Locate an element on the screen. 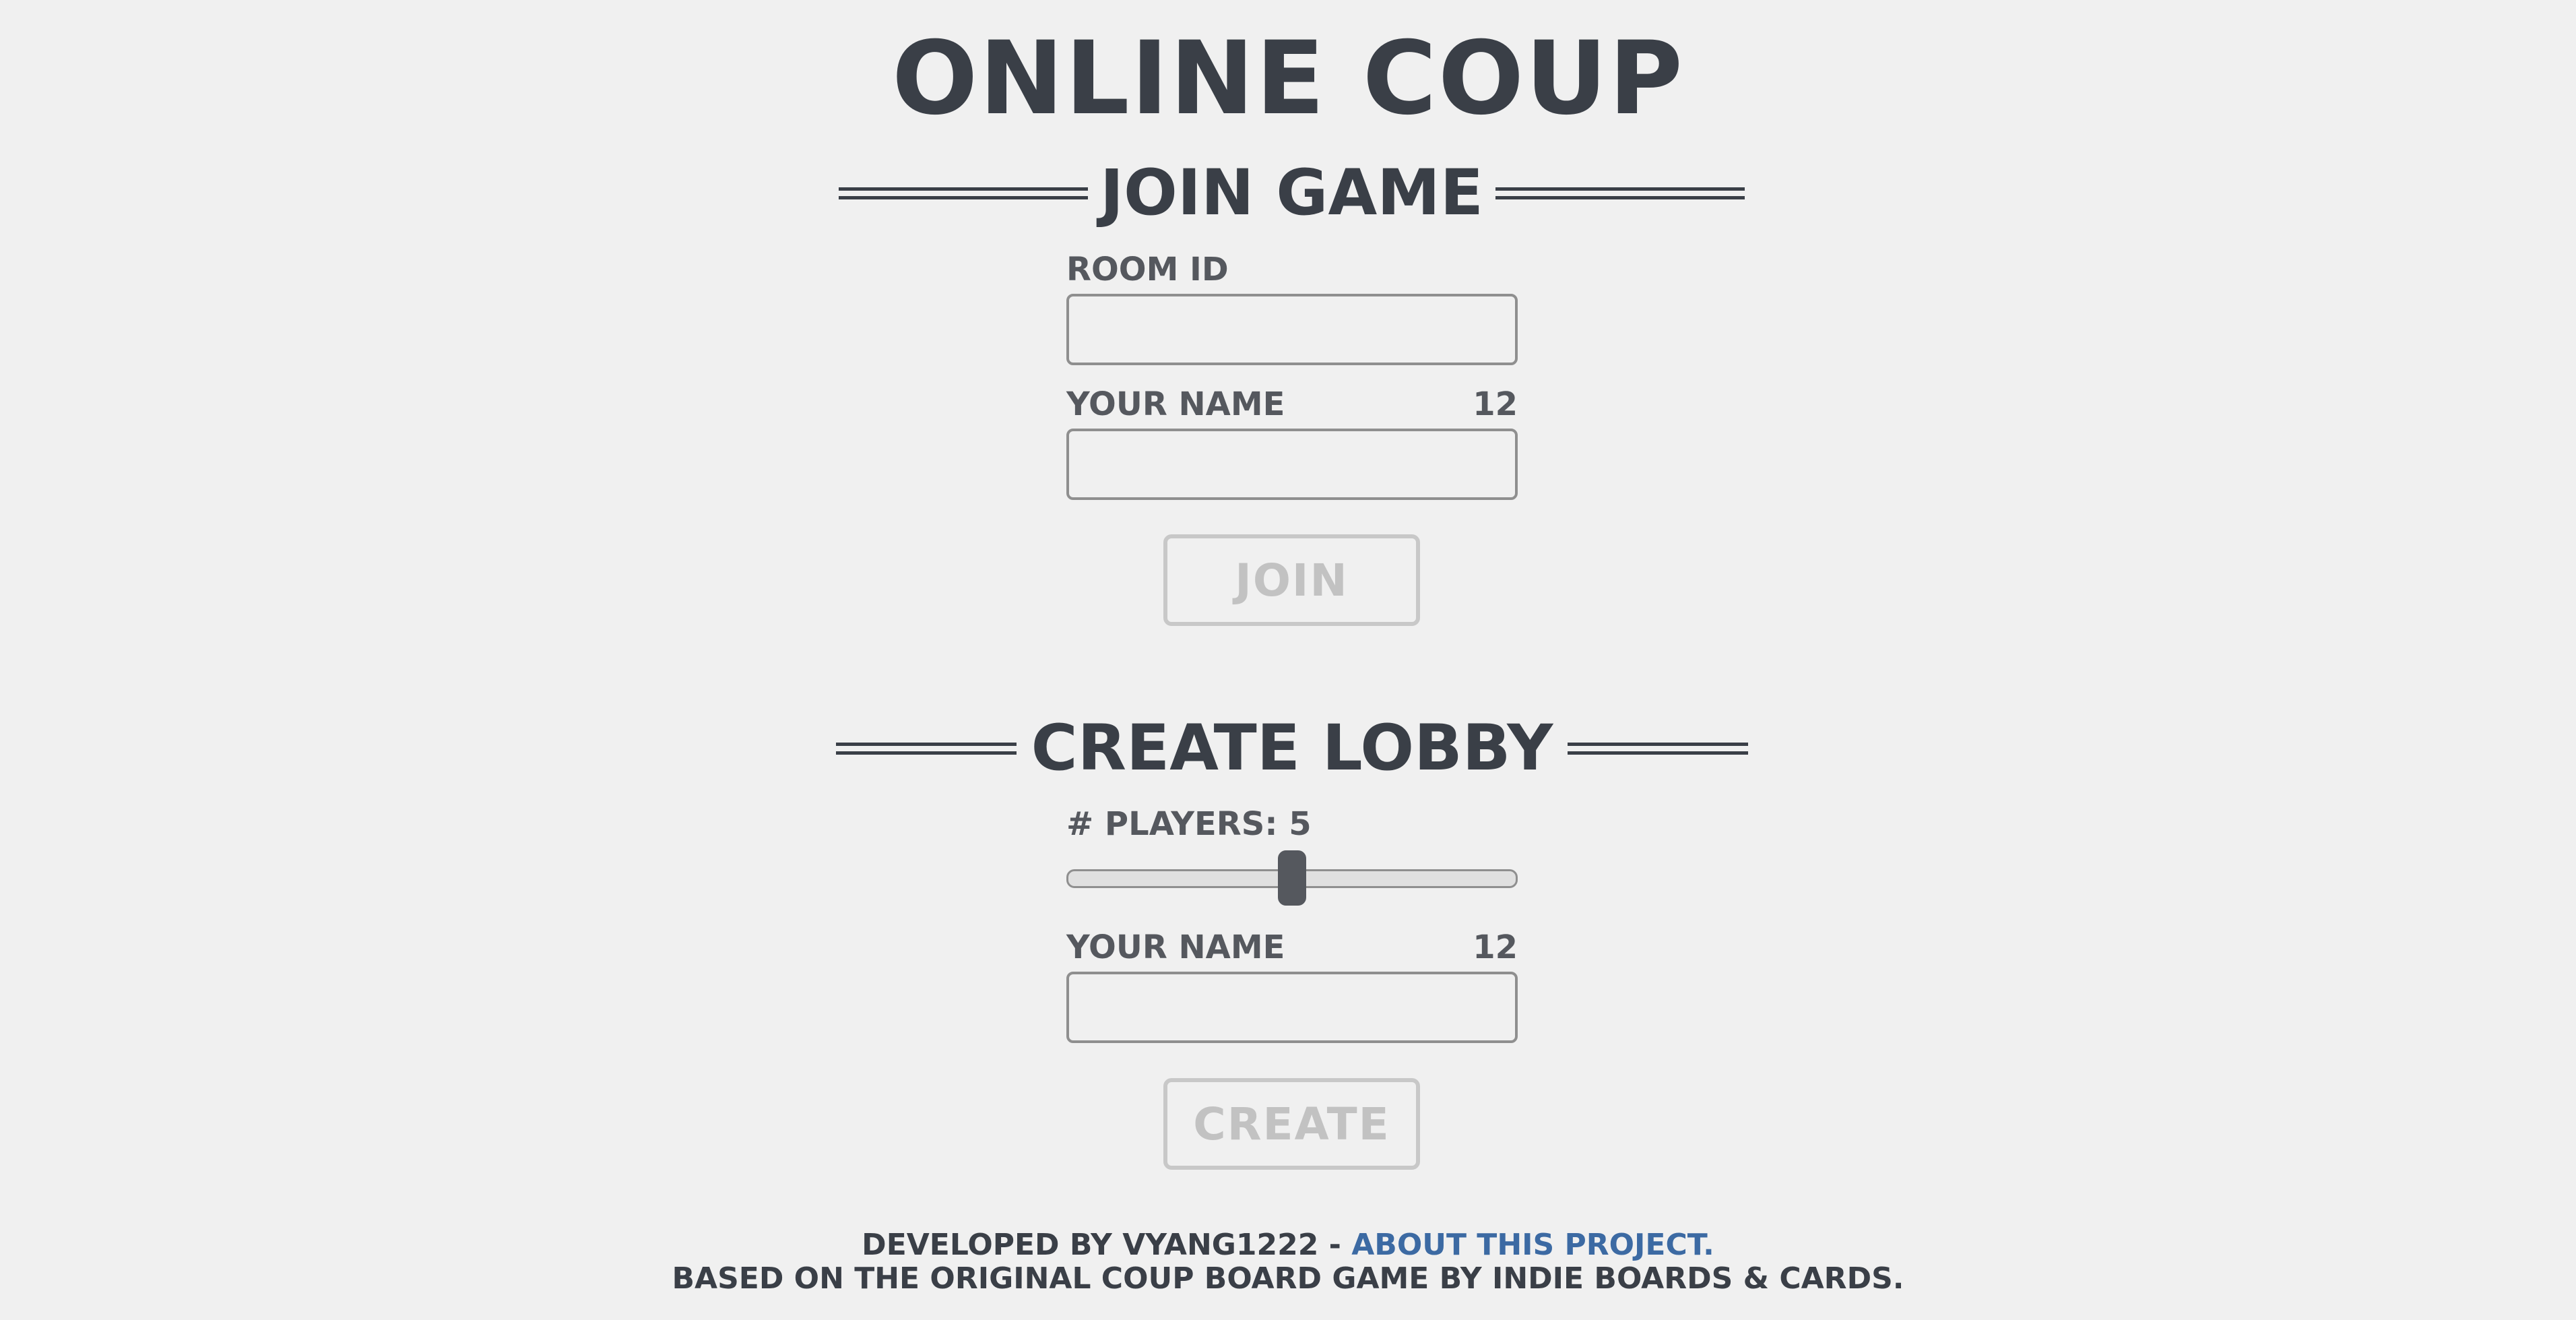  app-title: ONLINE COUP is located at coordinates (1287, 78).